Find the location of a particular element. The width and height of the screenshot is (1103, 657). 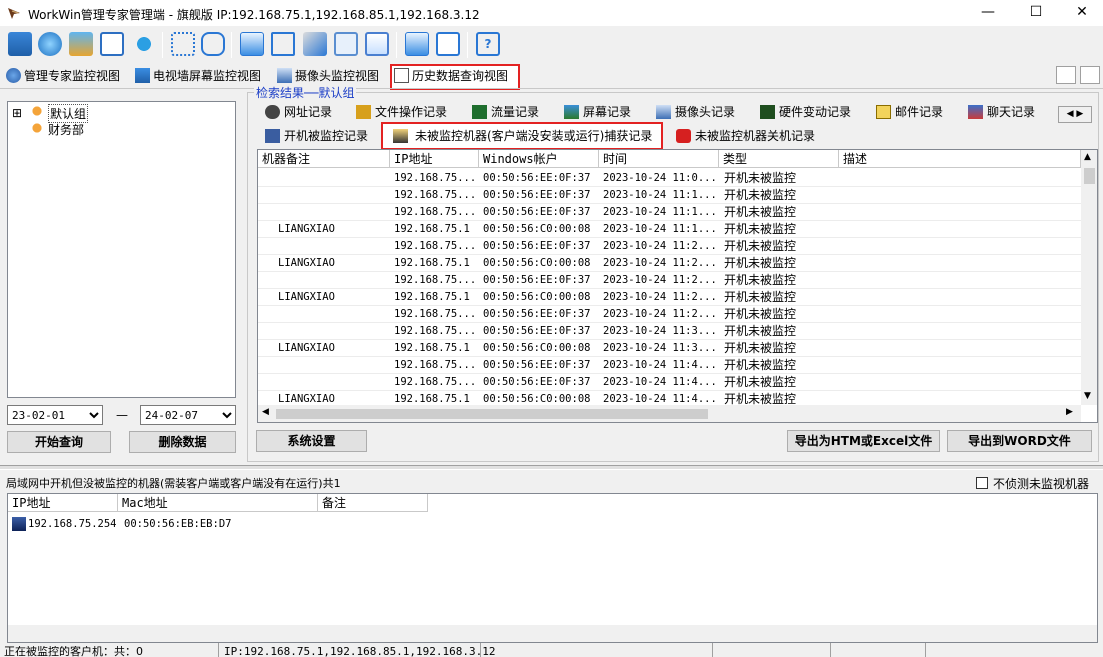

column-header: 描述 is located at coordinates (960, 159).